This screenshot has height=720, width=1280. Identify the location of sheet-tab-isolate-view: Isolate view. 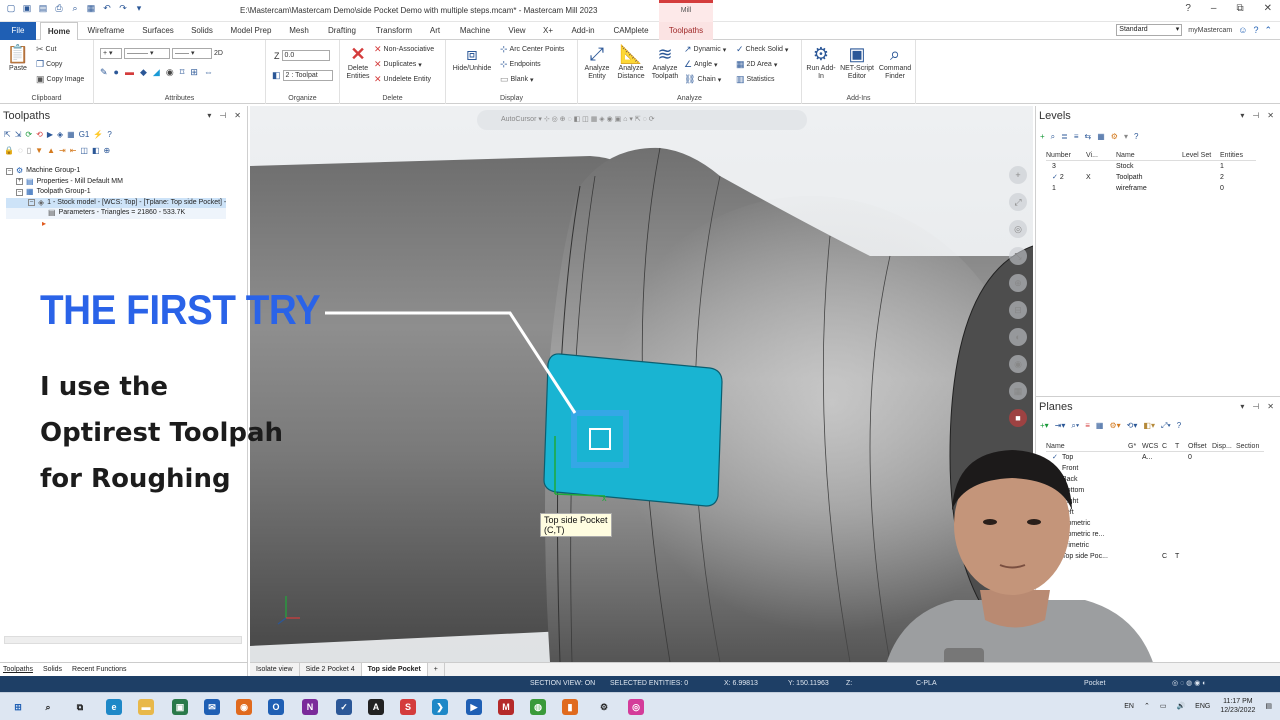
(275, 669).